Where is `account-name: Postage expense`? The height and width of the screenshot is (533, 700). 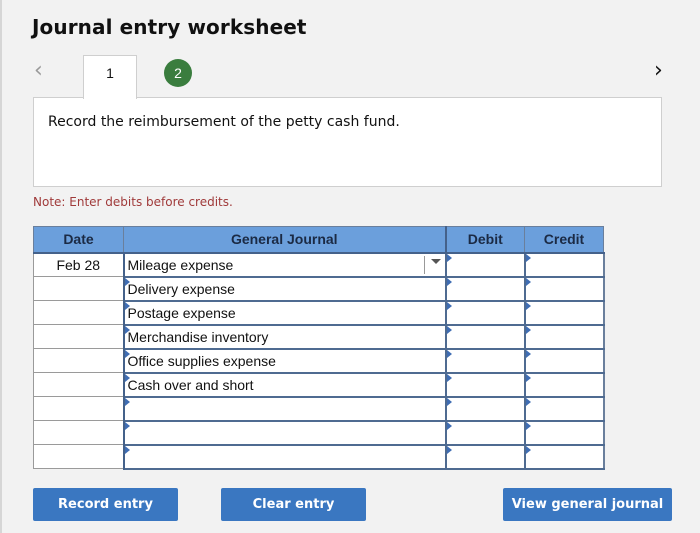
account-name: Postage expense is located at coordinates (181, 312).